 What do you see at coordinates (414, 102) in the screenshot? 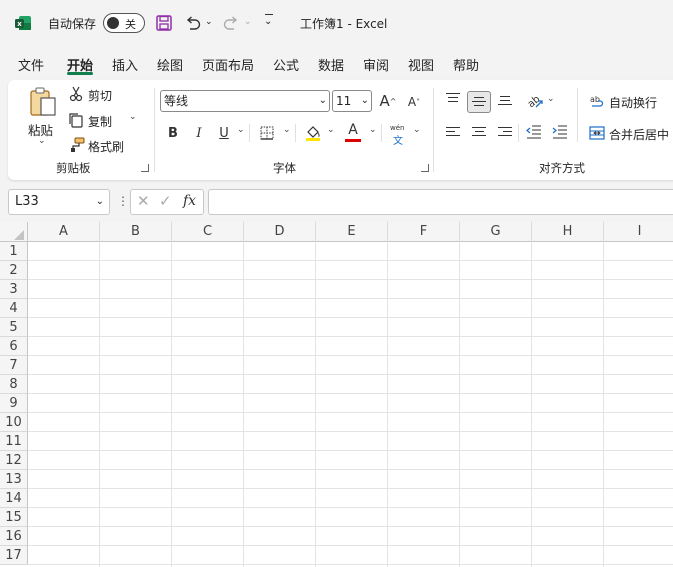
I see `shrink-font-button: A ˅` at bounding box center [414, 102].